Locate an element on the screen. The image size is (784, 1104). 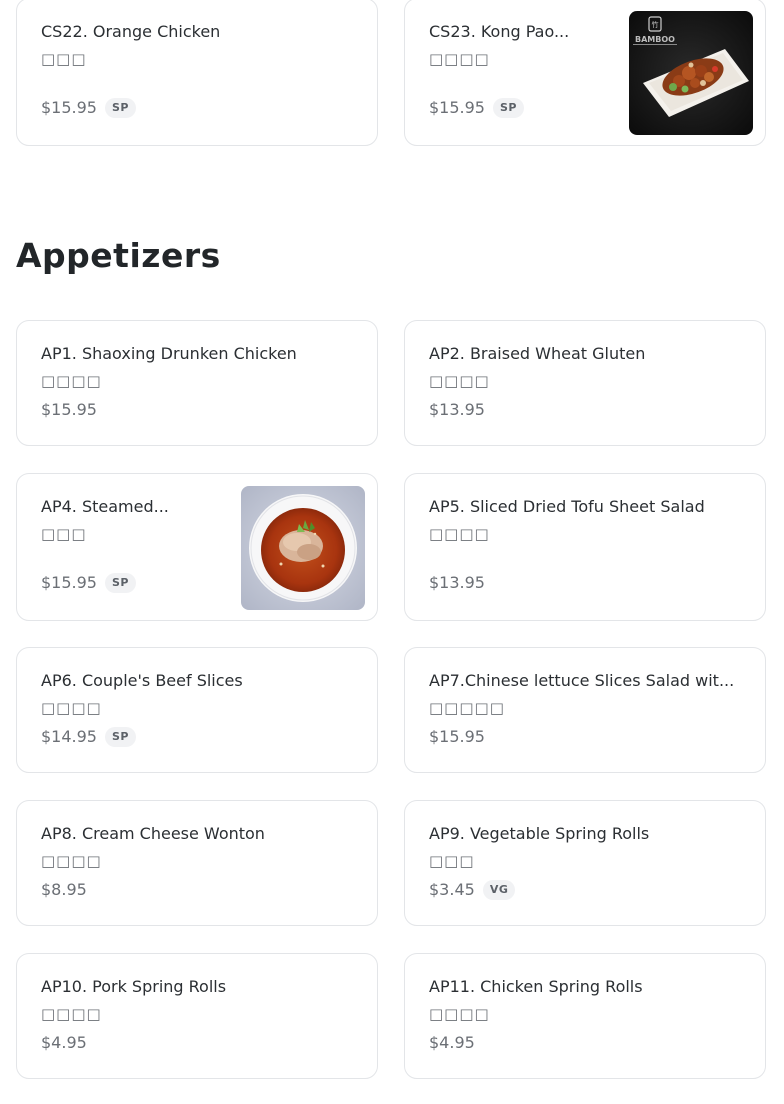
menu-item-card-ap11: AP11. Chicken Spring Rolls □□□□ $4.95 is located at coordinates (585, 1016).